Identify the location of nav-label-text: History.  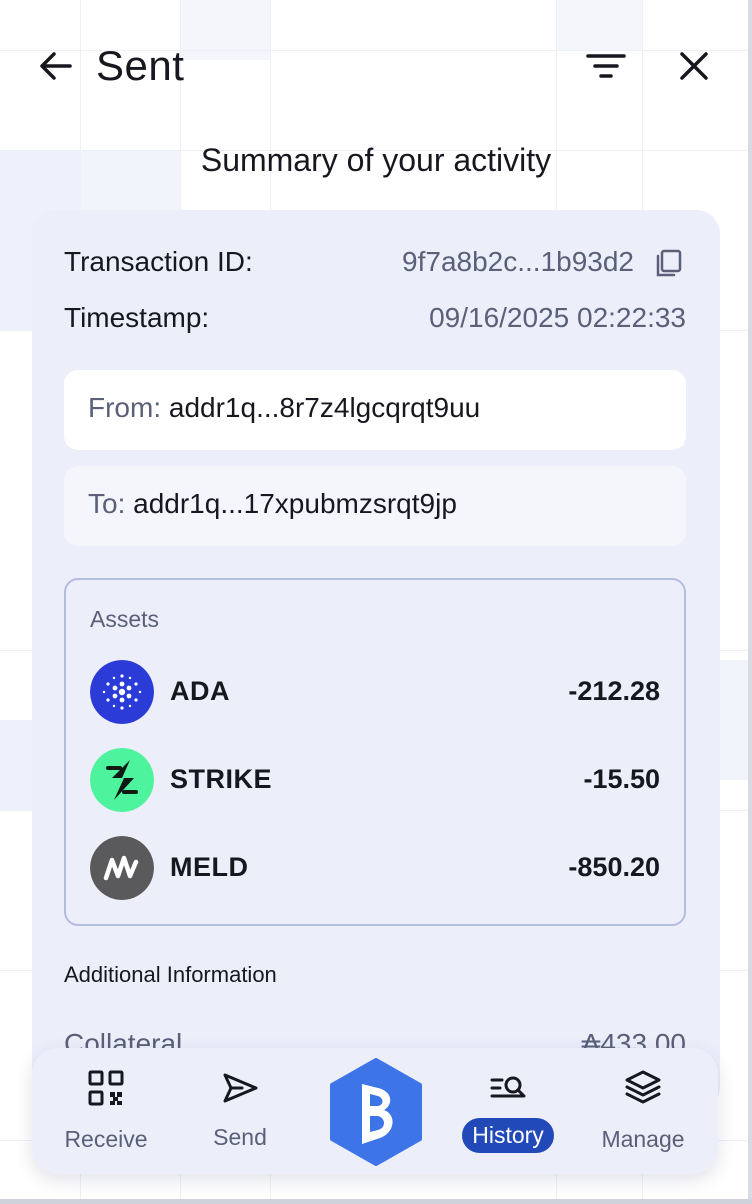
(508, 1135).